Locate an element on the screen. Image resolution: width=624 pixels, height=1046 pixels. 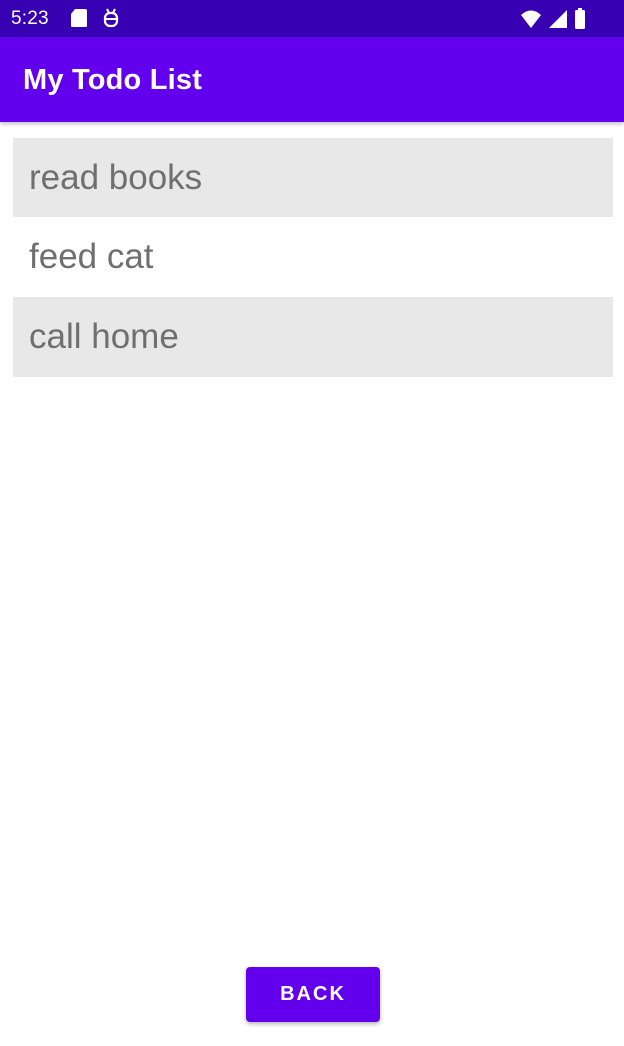
signal-icon is located at coordinates (558, 19).